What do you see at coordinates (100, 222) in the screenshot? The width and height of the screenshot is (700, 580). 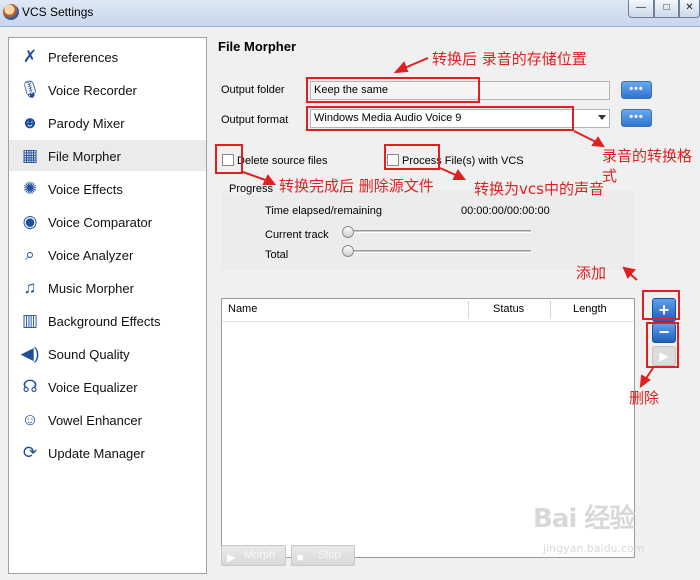 I see `sidebar-item-label: Voice Comparator` at bounding box center [100, 222].